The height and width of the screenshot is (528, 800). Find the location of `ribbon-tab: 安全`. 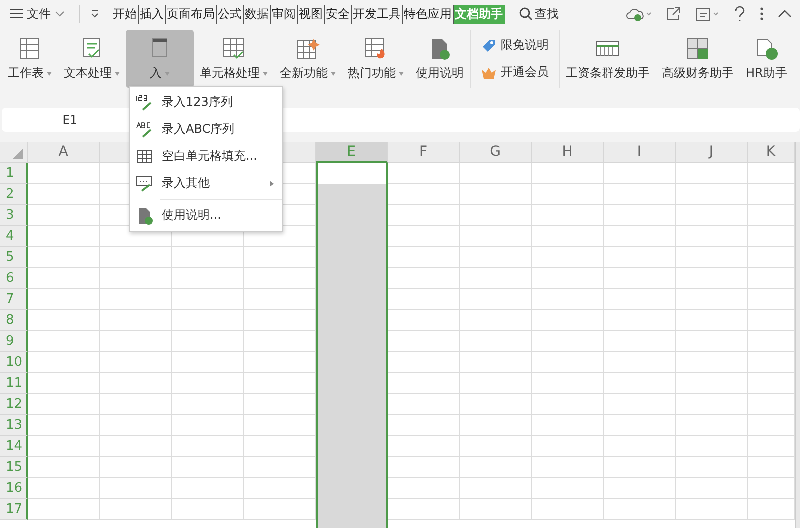

ribbon-tab: 安全 is located at coordinates (338, 14).